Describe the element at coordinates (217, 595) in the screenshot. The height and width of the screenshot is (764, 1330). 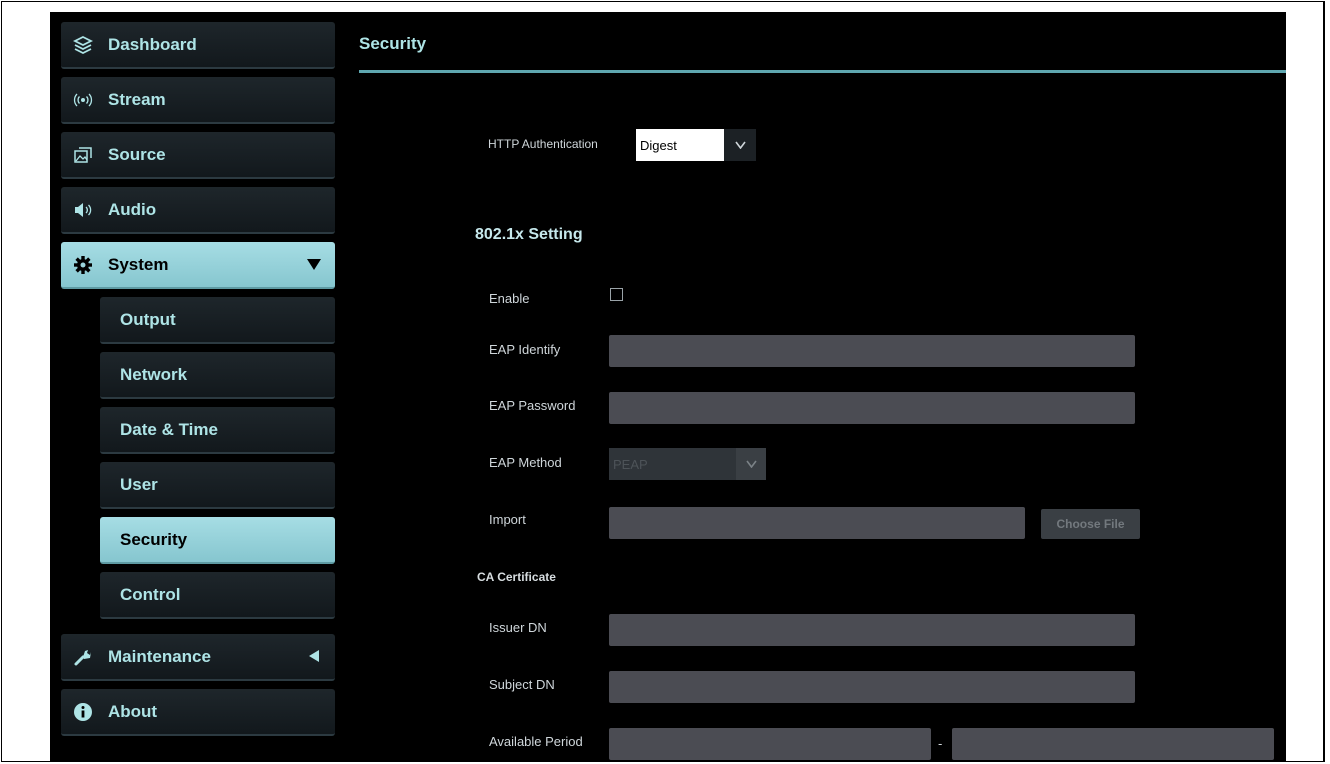
I see `sidebar-item-control: Control` at that location.